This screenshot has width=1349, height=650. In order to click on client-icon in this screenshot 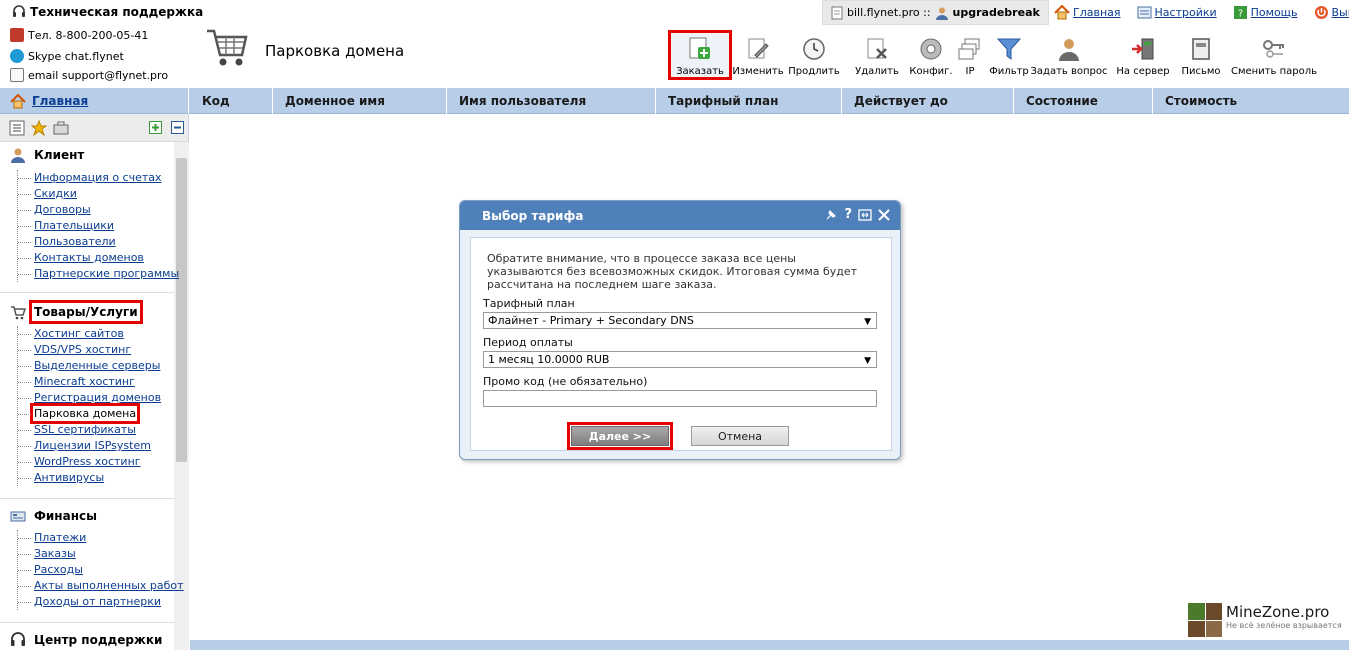, I will do `click(18, 155)`.